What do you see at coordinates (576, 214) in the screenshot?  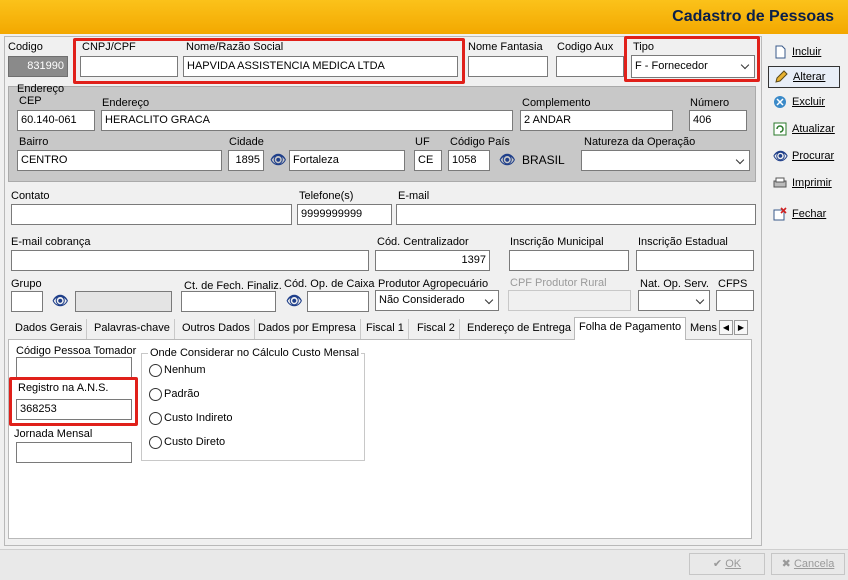 I see `email-input` at bounding box center [576, 214].